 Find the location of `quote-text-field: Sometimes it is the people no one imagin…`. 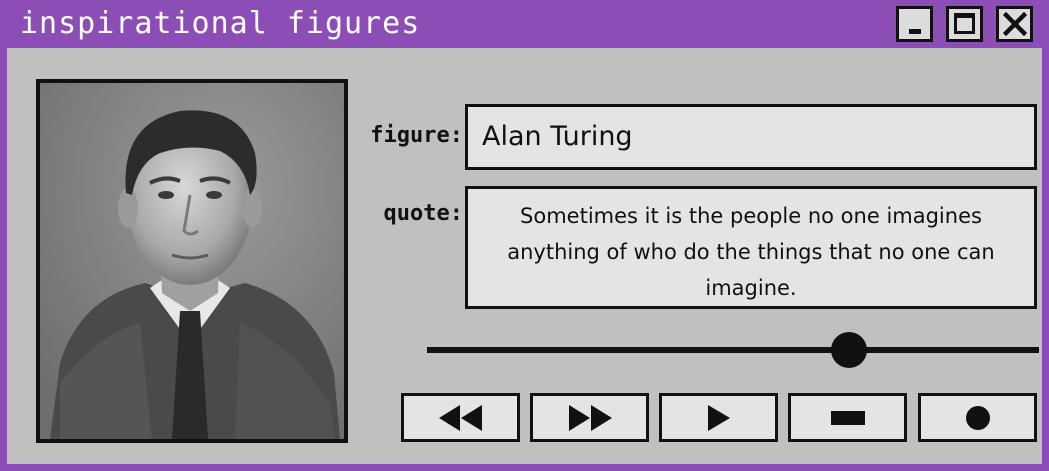

quote-text-field: Sometimes it is the people no one imagin… is located at coordinates (751, 247).